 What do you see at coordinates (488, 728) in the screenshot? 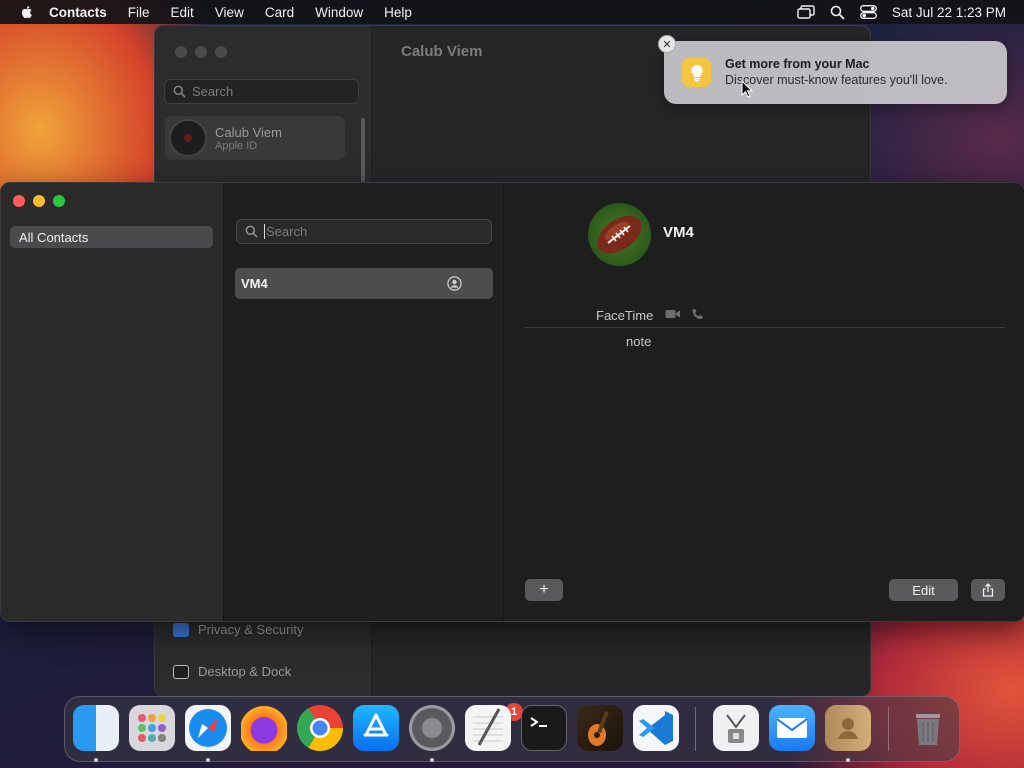
I see `textedit-icon` at bounding box center [488, 728].